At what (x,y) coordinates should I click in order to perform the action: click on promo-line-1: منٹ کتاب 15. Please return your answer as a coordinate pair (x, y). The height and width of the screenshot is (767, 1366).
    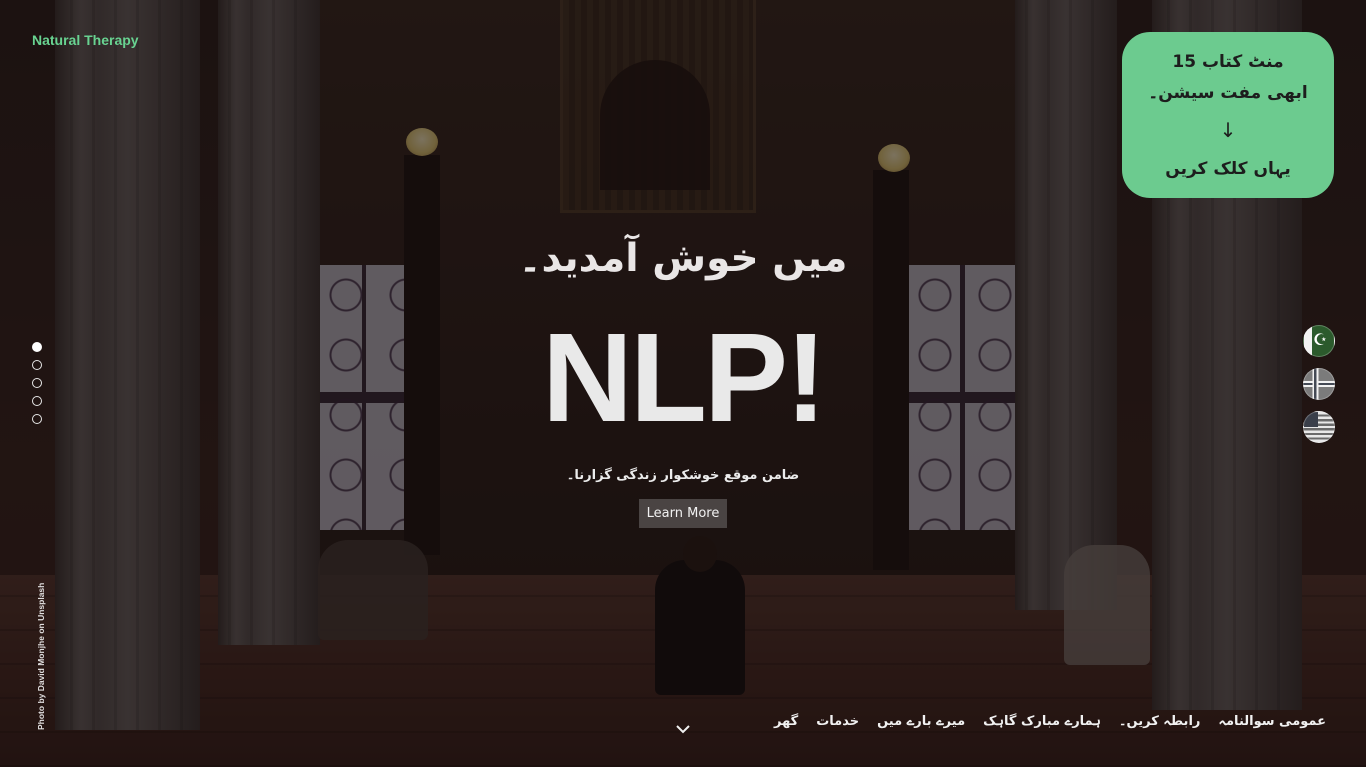
    Looking at the image, I should click on (1228, 62).